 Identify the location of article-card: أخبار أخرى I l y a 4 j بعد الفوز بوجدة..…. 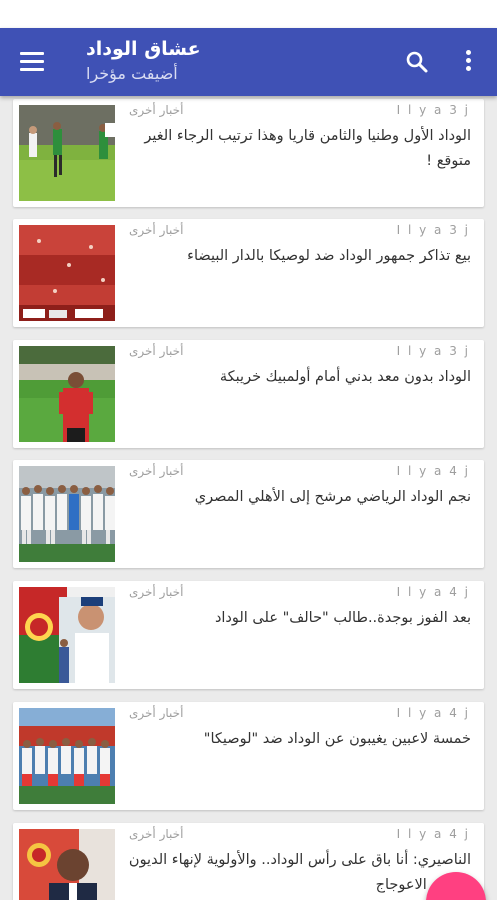
(248, 635).